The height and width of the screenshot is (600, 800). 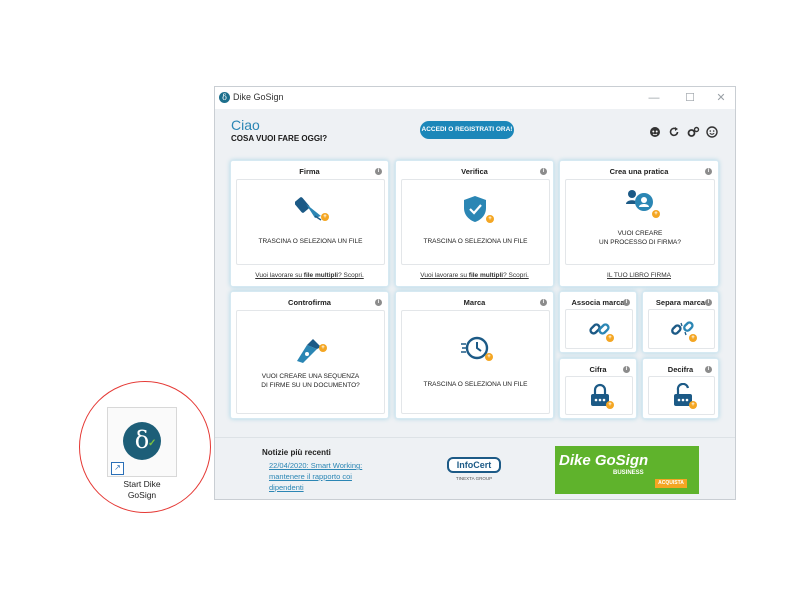 I want to click on separa-marca-zone: +, so click(x=681, y=329).